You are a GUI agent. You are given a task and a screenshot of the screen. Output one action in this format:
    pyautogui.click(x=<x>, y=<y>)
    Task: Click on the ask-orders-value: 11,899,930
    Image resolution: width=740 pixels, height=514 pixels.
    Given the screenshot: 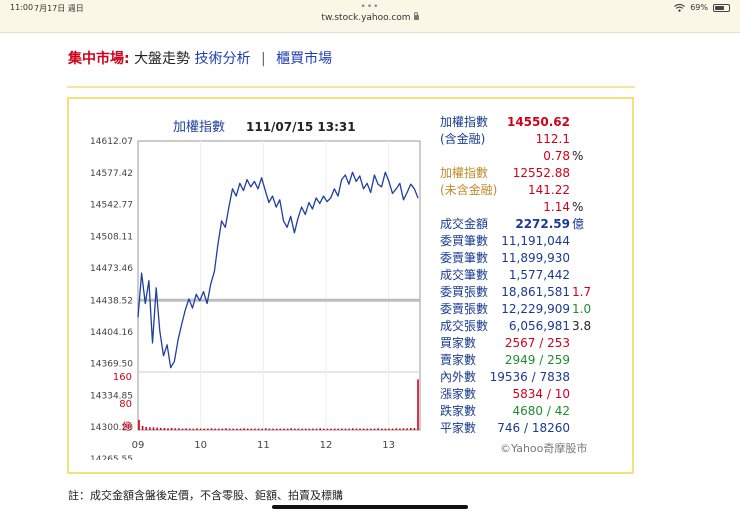 What is the action you would take?
    pyautogui.click(x=535, y=258)
    